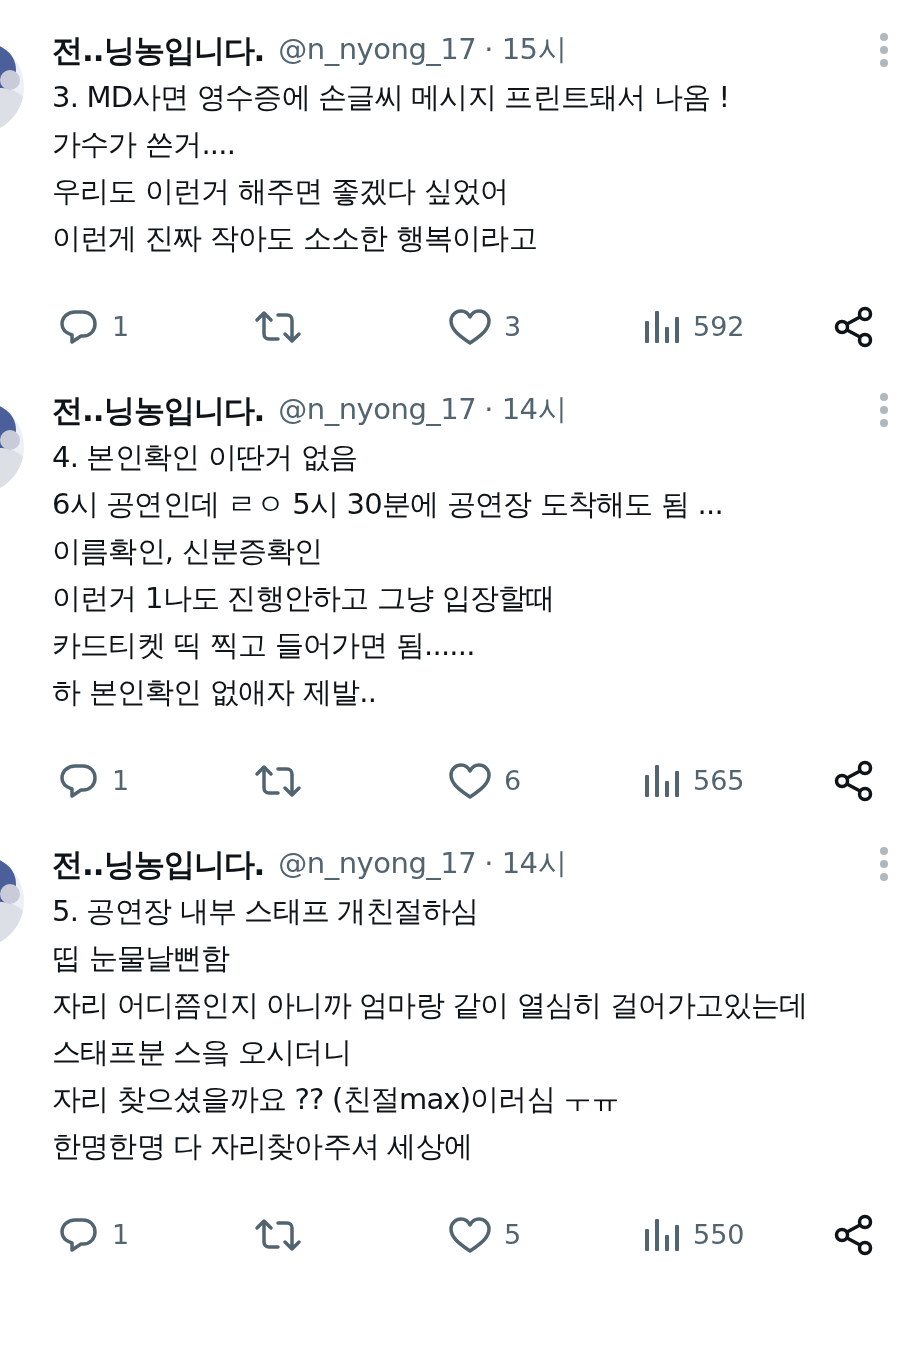  Describe the element at coordinates (388, 575) in the screenshot. I see `post-text: 4. 본인확인 이딴거 없음 6시 공연인데 ㄹㅇ 5시 30분에 공연장 도착해도 됨 ... 이름확인, 신분증확인 이런거 1나도 진행안하고 그냥 입장할때 카드티켓 띡 찍고 들어가면 됨...... 하 본인확인 없애자 제발..` at that location.